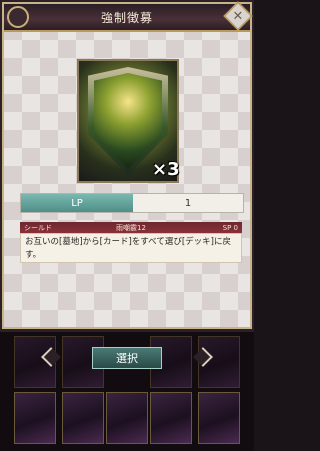 Image resolution: width=320 pixels, height=451 pixels. Describe the element at coordinates (238, 16) in the screenshot. I see `close-icon: ✕` at that location.